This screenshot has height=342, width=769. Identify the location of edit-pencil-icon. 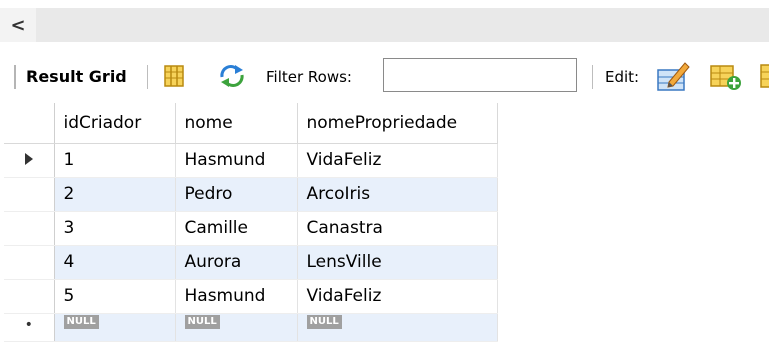
(673, 76).